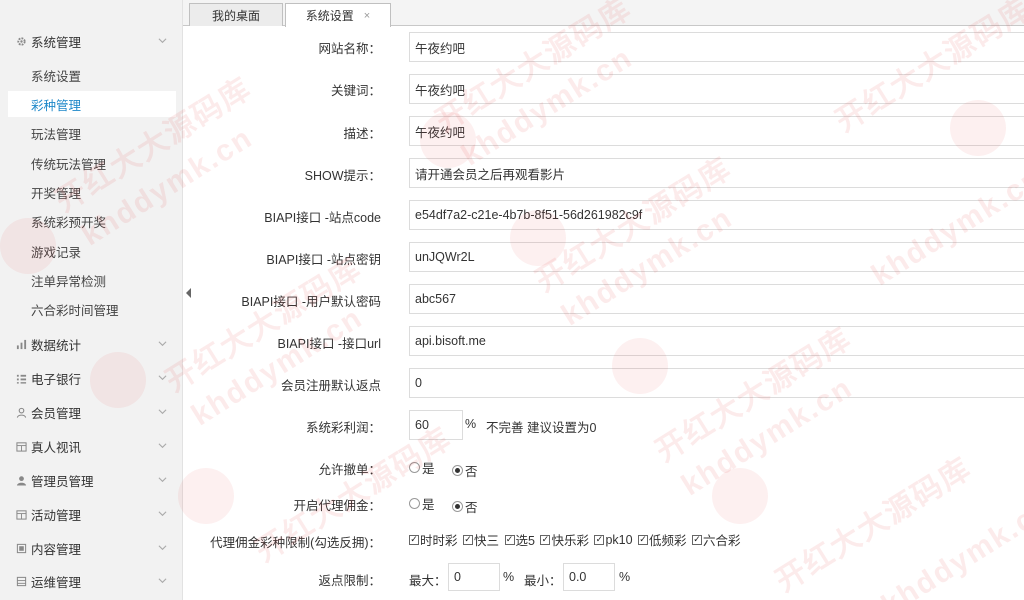 The image size is (1024, 600). Describe the element at coordinates (91, 581) in the screenshot. I see `sidebar-group-ops: 运维管理` at that location.